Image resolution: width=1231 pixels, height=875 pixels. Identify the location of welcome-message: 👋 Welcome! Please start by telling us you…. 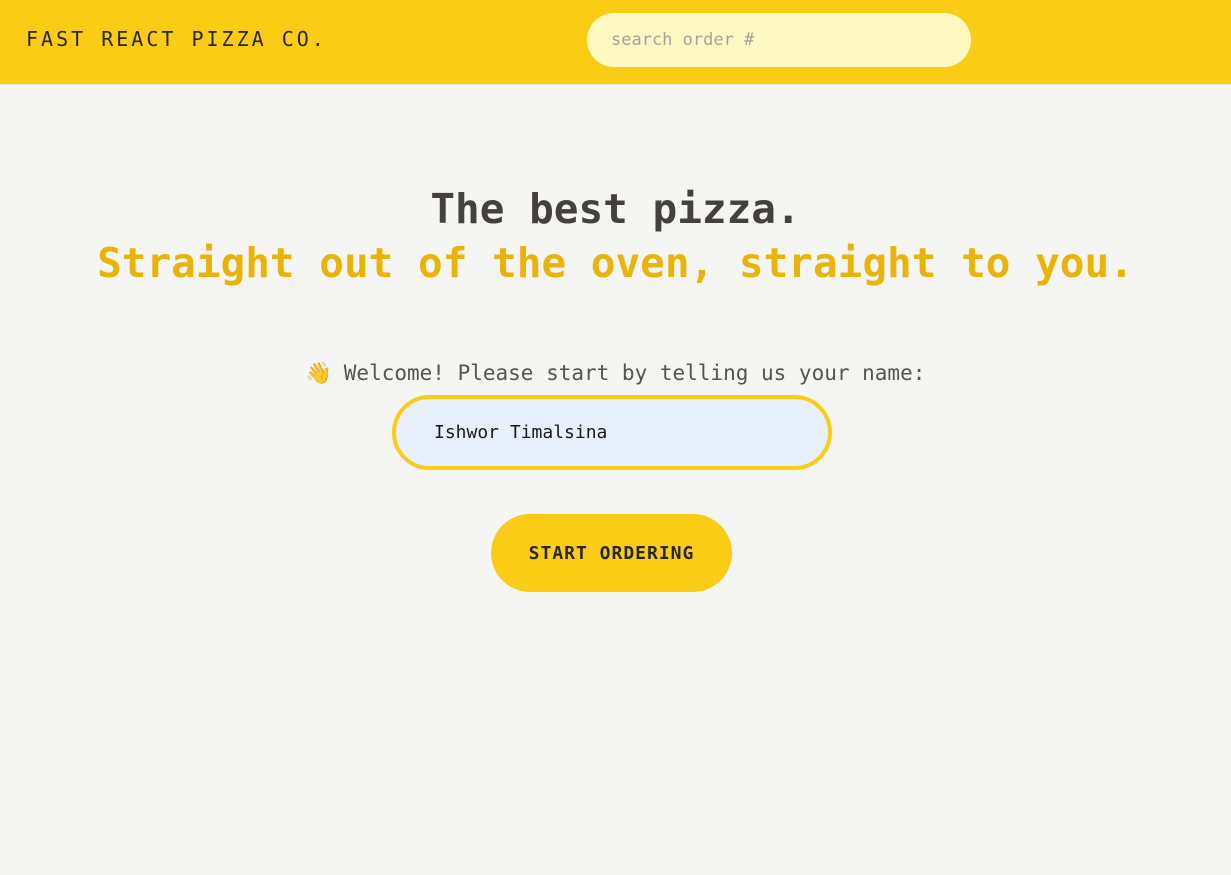
(615, 373).